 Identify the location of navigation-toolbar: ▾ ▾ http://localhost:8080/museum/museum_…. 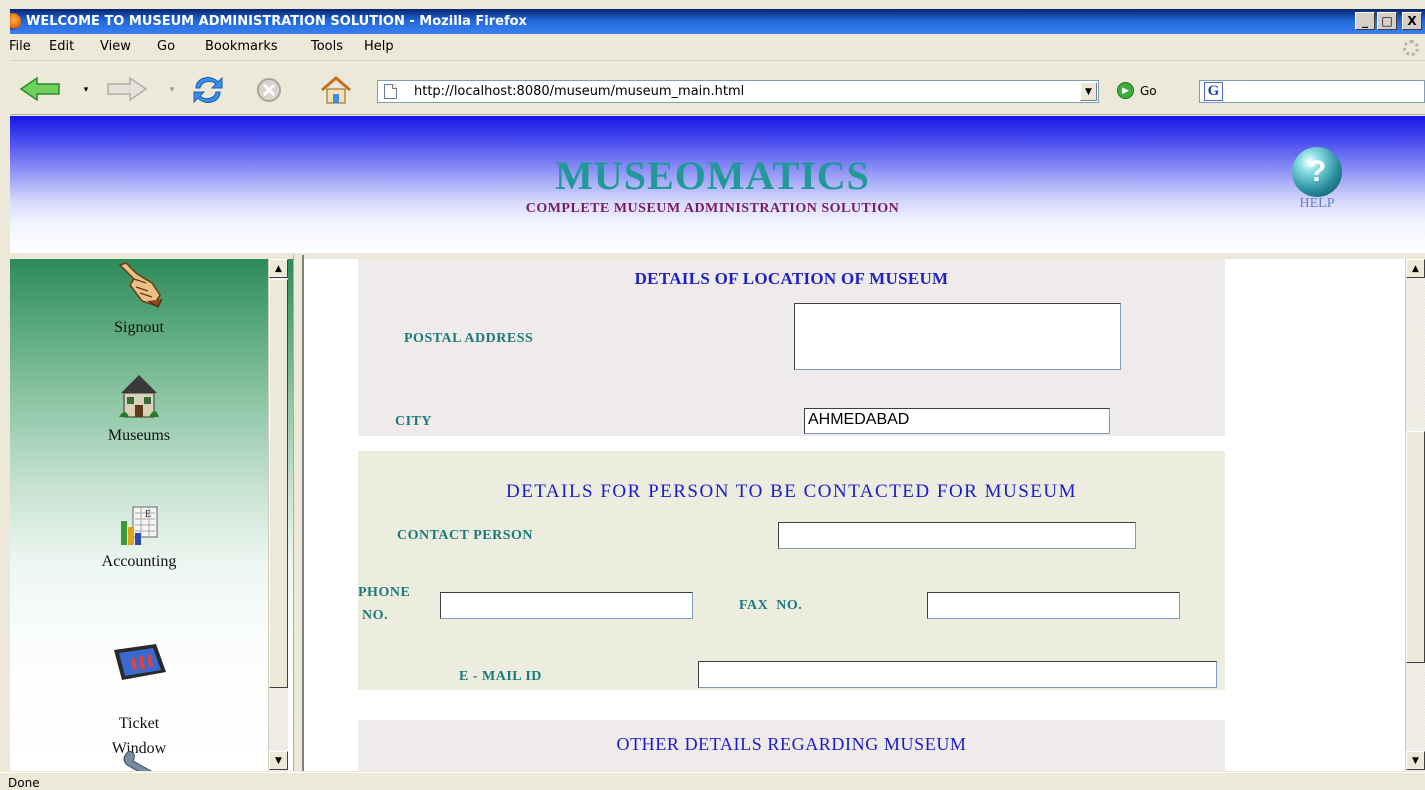
(712, 88).